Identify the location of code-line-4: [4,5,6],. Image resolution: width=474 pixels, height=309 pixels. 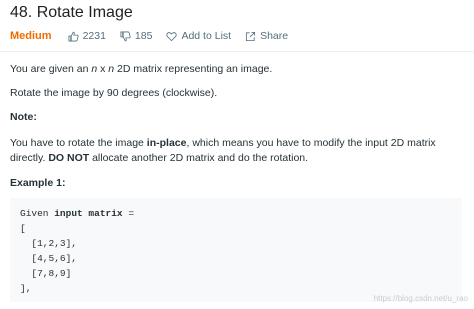
(49, 258).